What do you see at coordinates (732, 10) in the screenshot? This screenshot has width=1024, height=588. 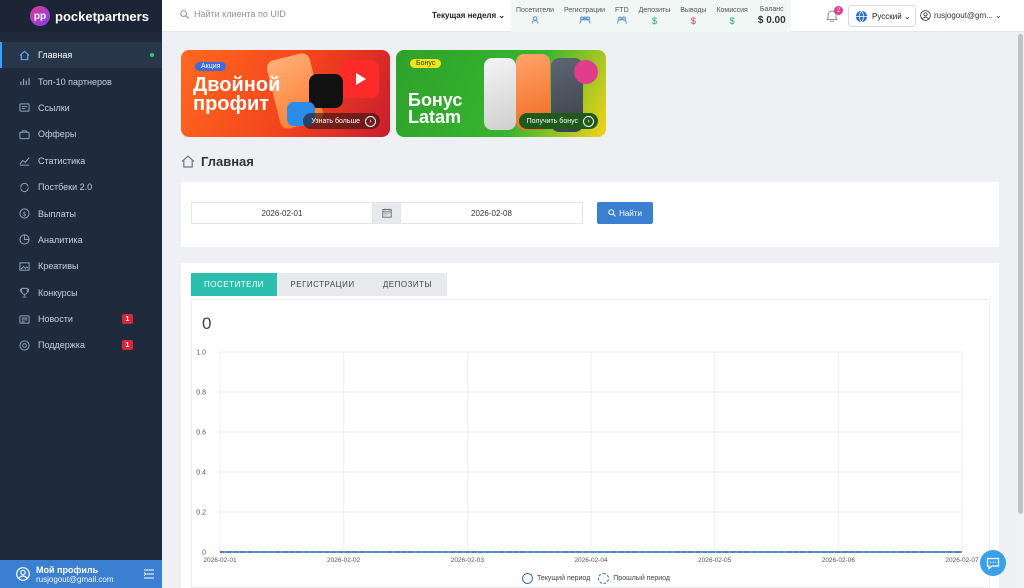 I see `stat-label: Комиссия` at bounding box center [732, 10].